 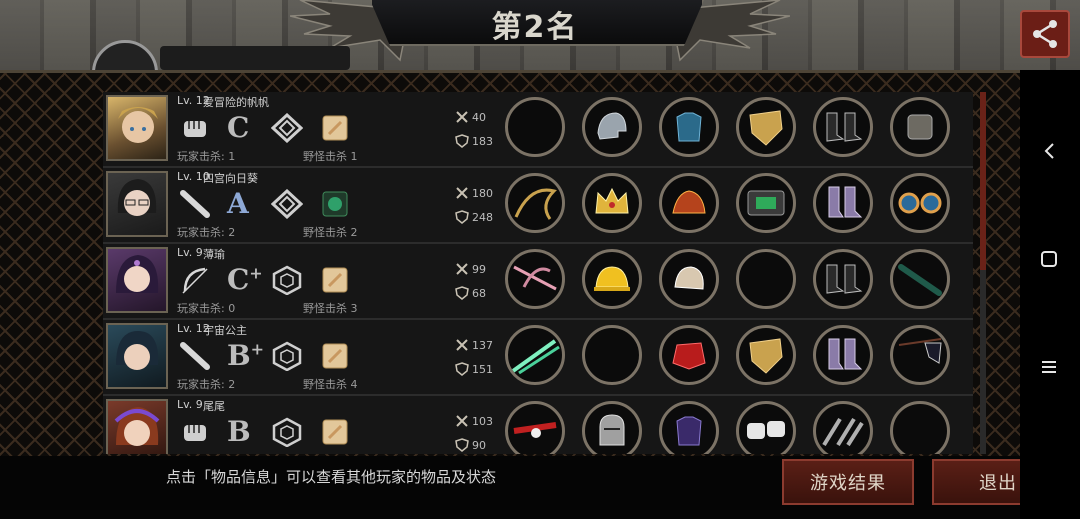 What do you see at coordinates (482, 369) in the screenshot?
I see `defense-value: 151` at bounding box center [482, 369].